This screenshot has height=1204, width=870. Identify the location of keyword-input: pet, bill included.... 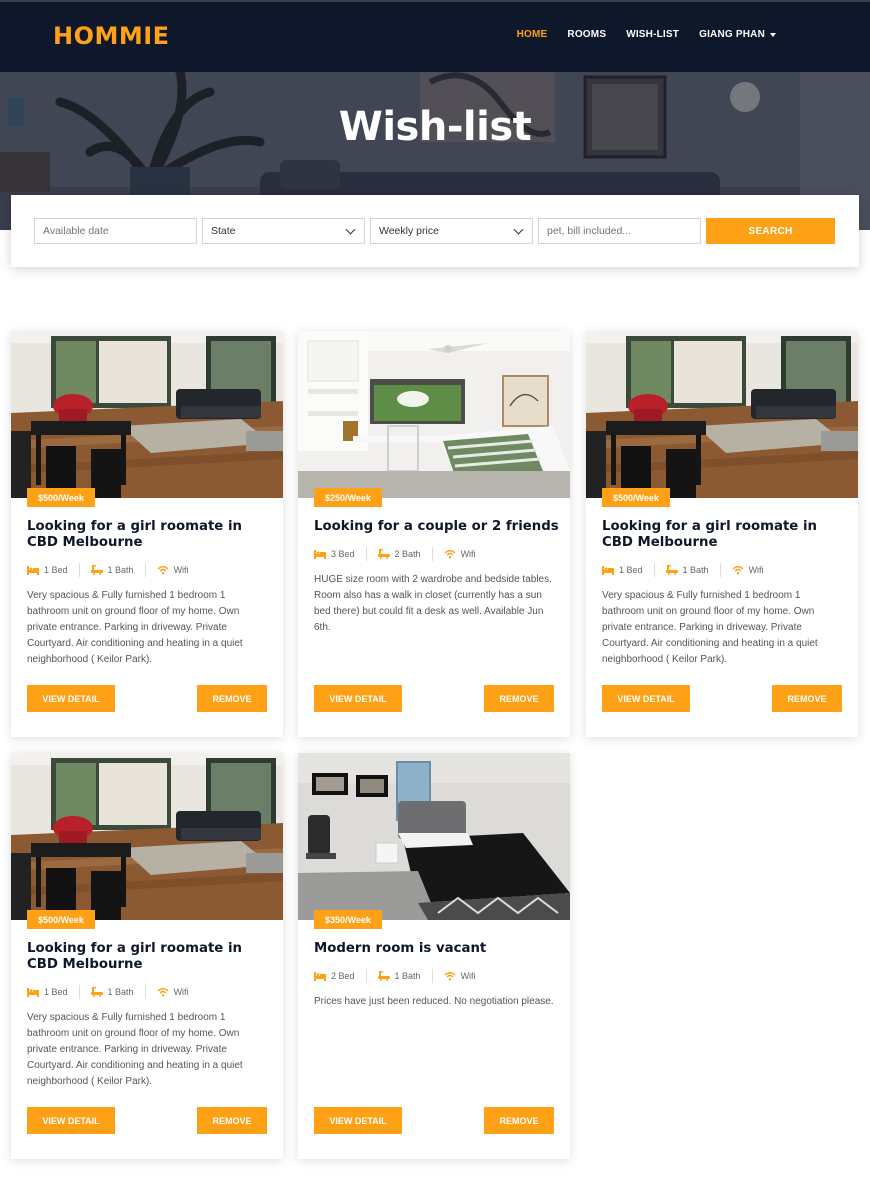
(619, 231).